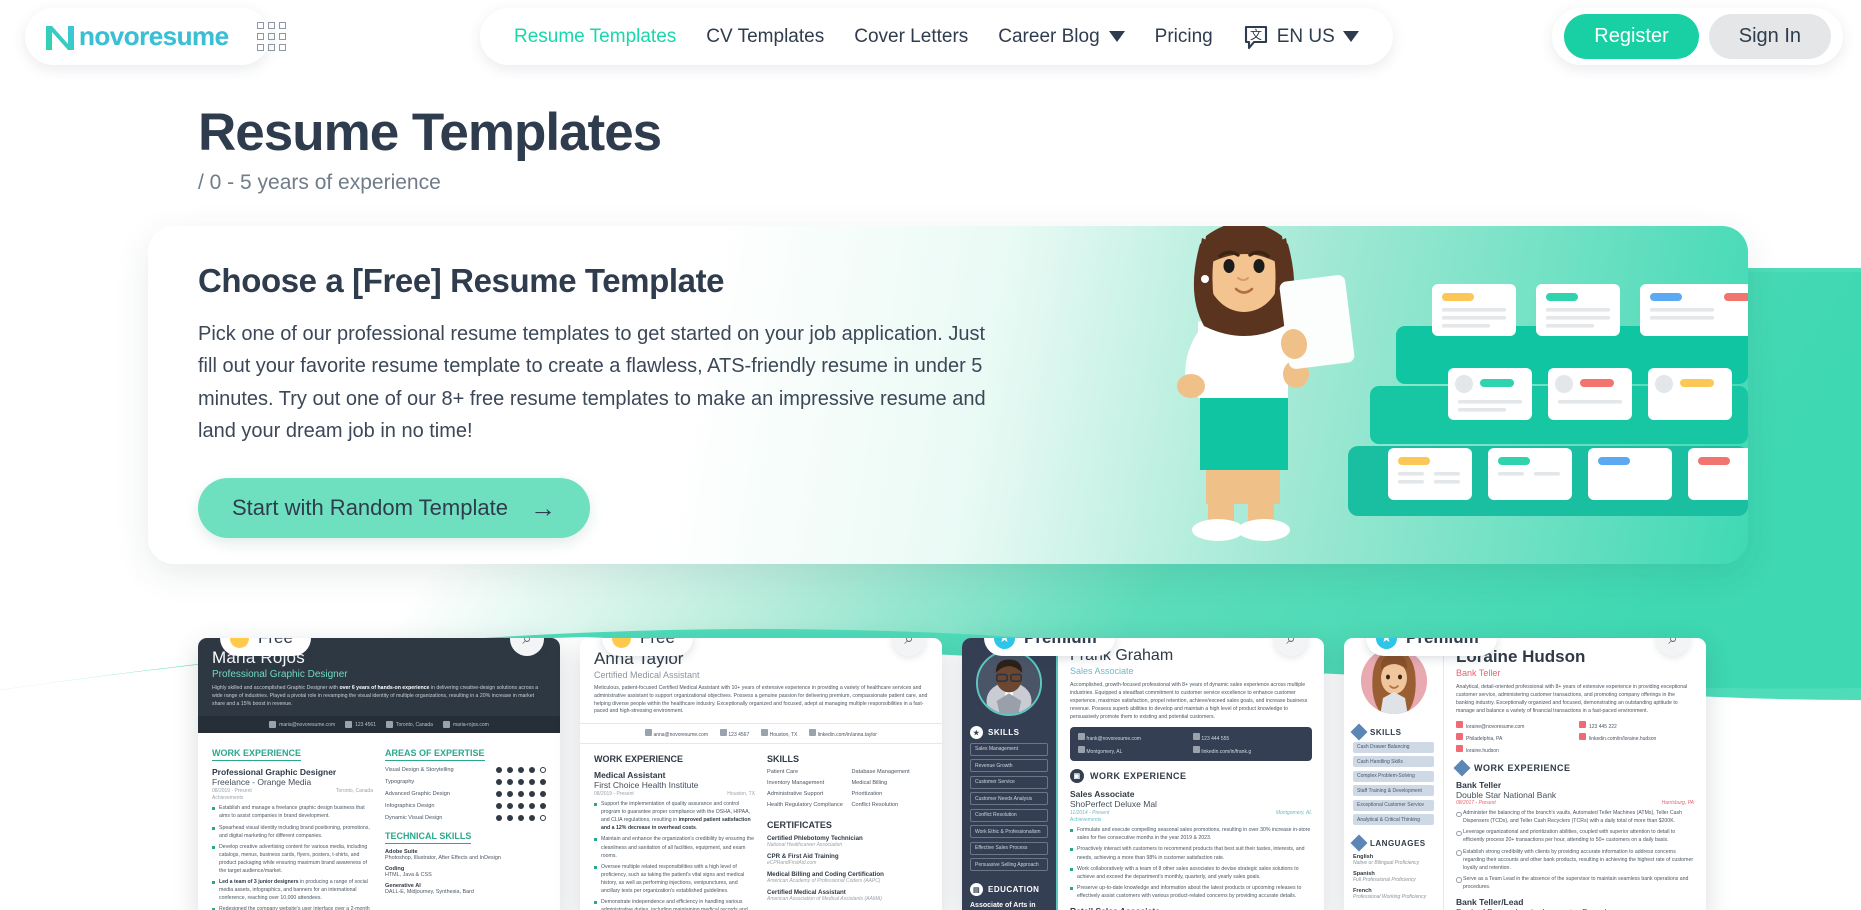 The image size is (1861, 910). What do you see at coordinates (803, 857) in the screenshot?
I see `certificate-title: CPR & First Aid Training` at bounding box center [803, 857].